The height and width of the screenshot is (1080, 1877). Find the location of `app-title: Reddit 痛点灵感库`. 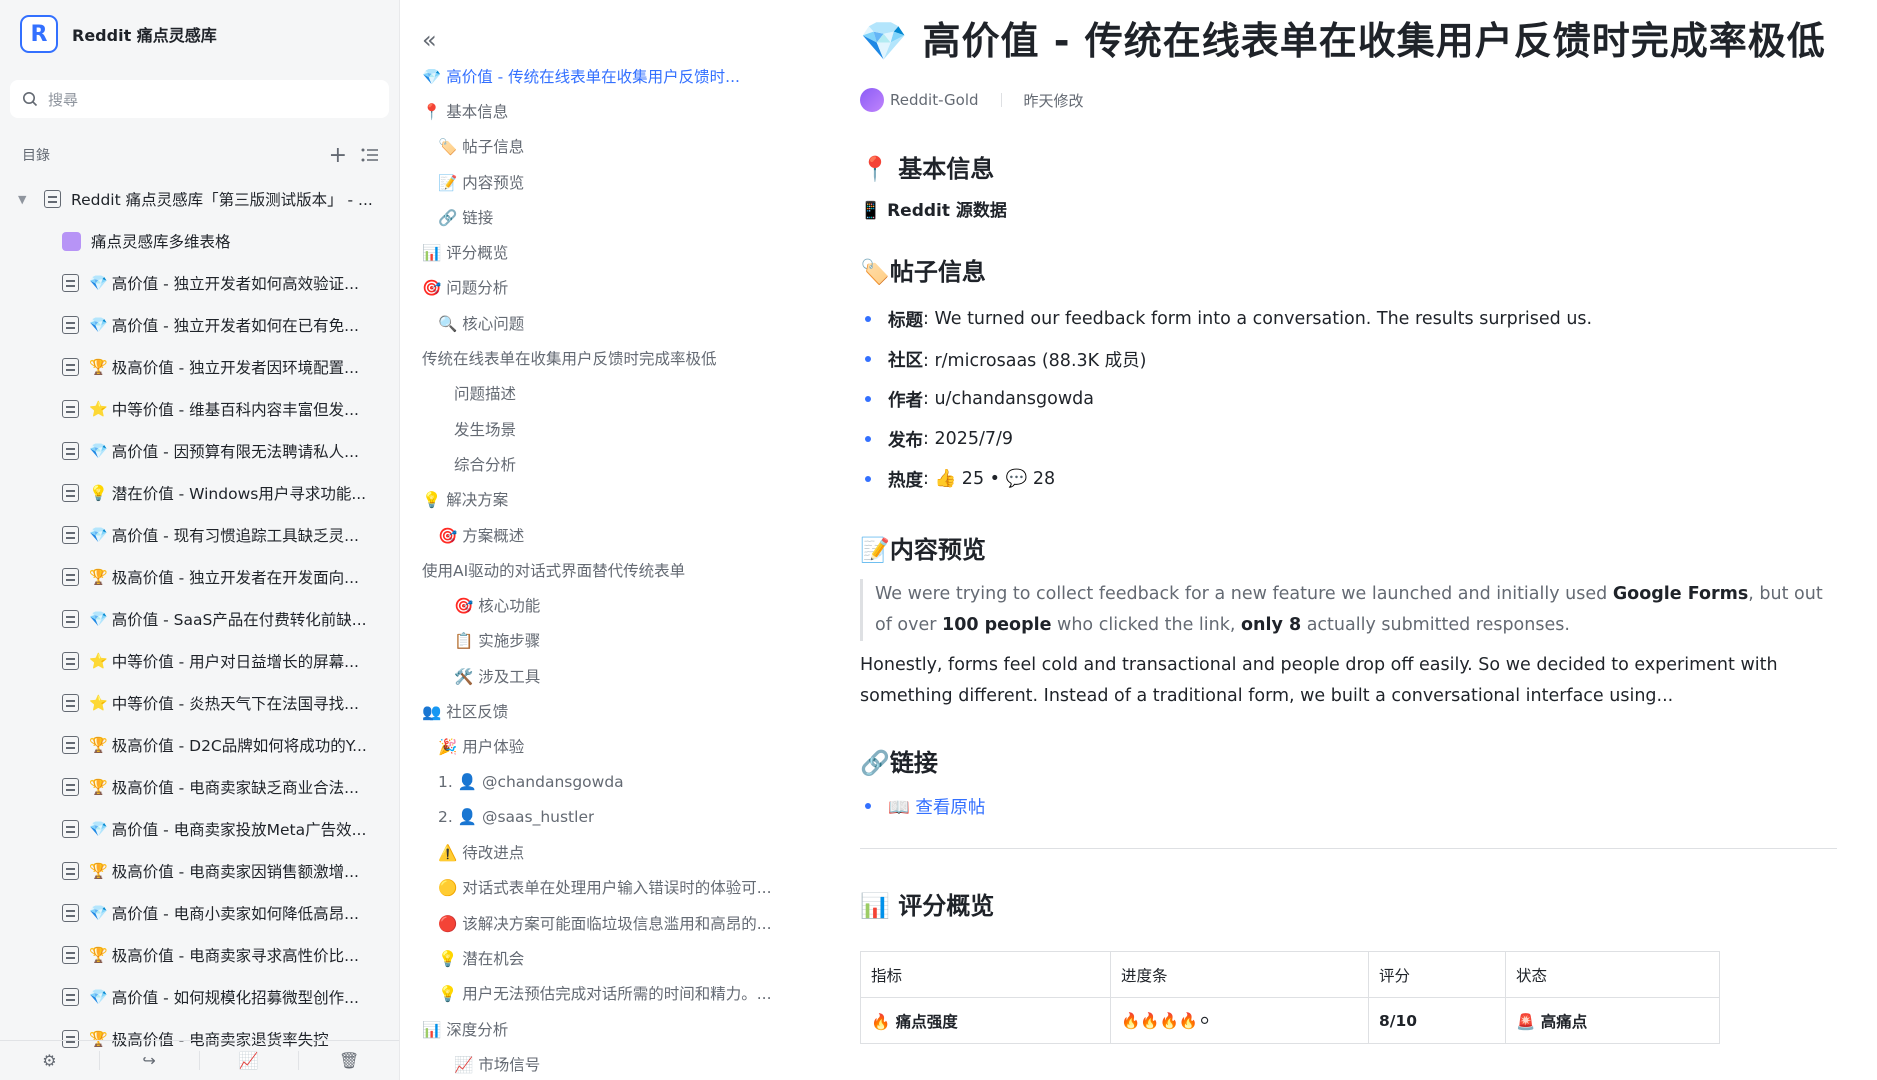

app-title: Reddit 痛点灵感库 is located at coordinates (144, 35).